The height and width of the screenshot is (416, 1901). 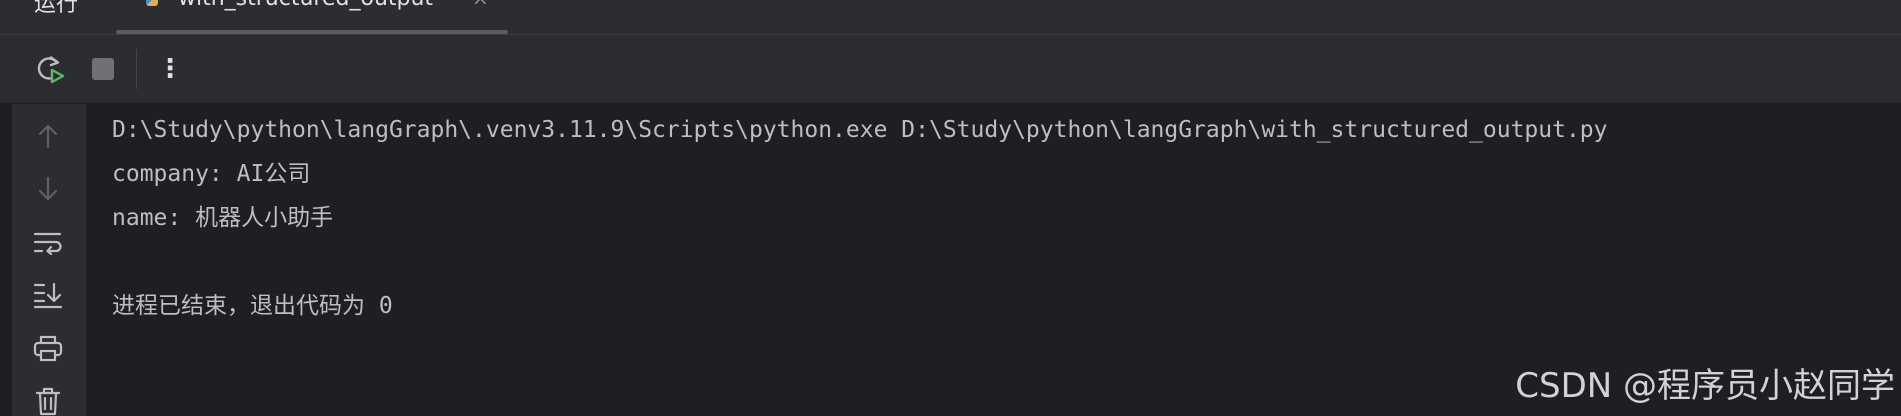 I want to click on panel-title: 运行, so click(x=56, y=8).